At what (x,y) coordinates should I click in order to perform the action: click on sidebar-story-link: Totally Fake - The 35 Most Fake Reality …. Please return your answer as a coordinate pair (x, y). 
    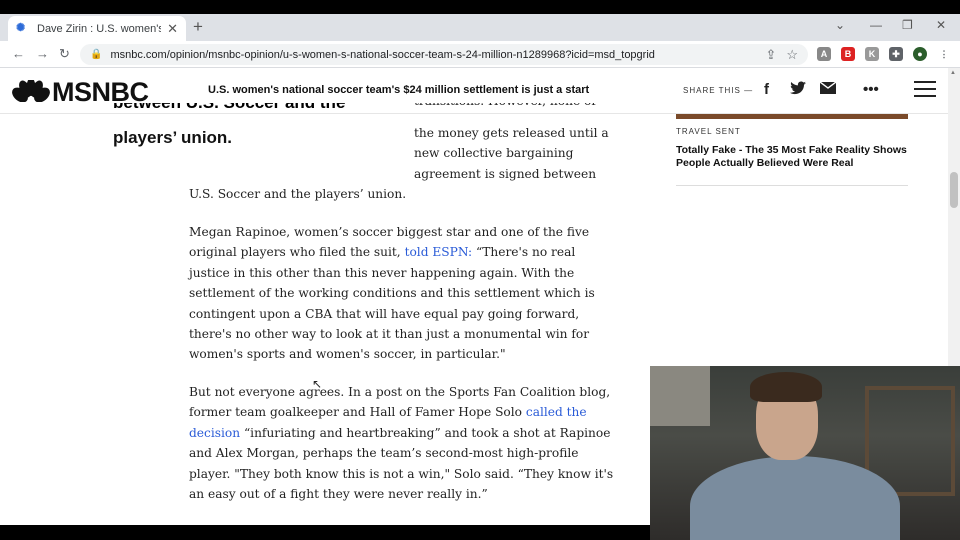
    Looking at the image, I should click on (792, 157).